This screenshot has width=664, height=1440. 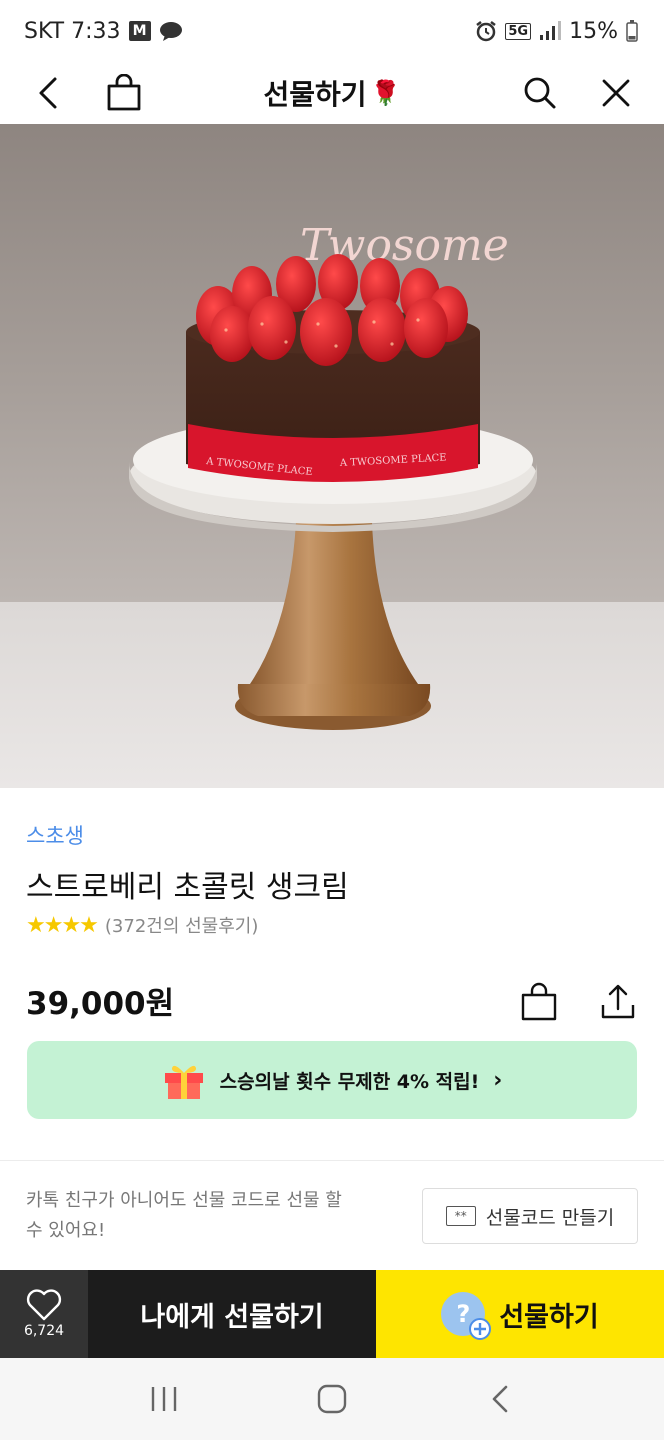 I want to click on wish-count: 6,724, so click(x=44, y=1331).